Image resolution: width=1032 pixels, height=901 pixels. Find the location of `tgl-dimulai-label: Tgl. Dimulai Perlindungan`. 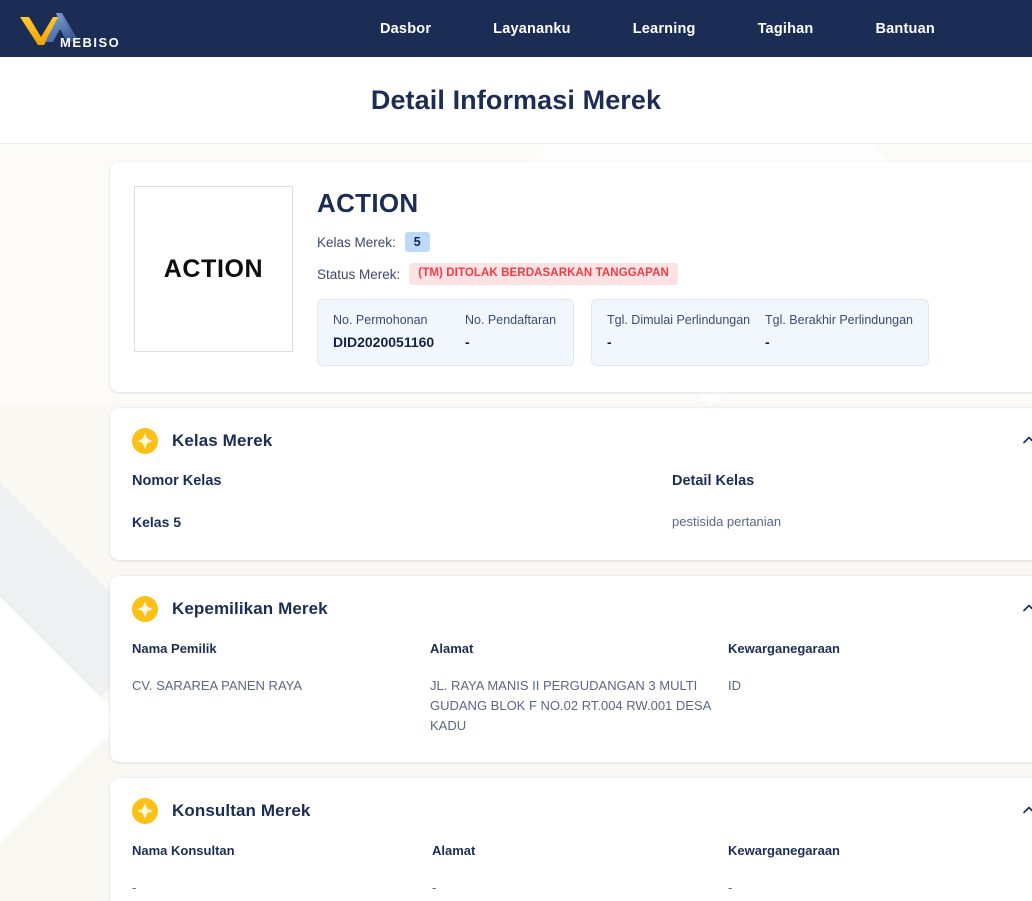

tgl-dimulai-label: Tgl. Dimulai Perlindungan is located at coordinates (679, 320).